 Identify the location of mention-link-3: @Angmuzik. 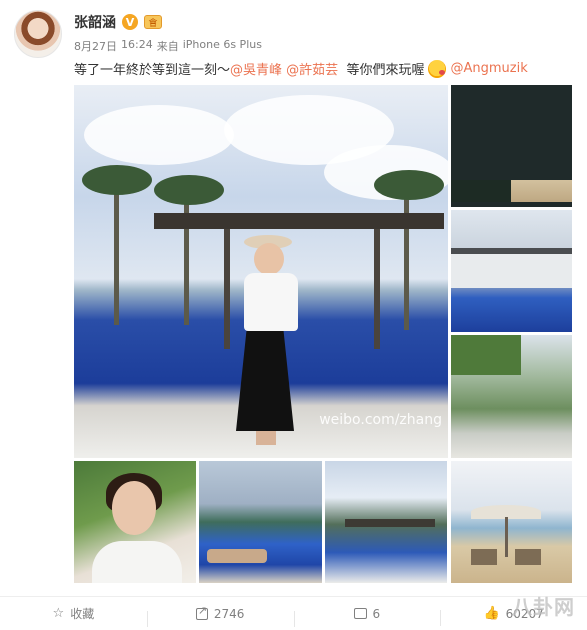
(488, 68).